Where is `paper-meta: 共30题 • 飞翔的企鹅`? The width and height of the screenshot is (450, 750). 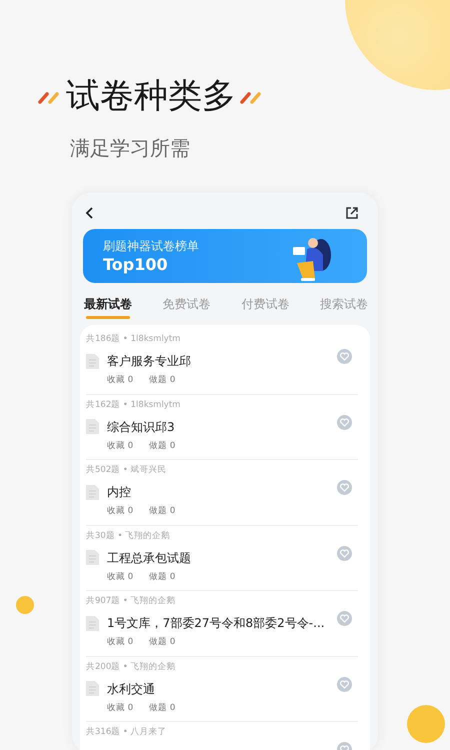 paper-meta: 共30题 • 飞翔的企鹅 is located at coordinates (129, 536).